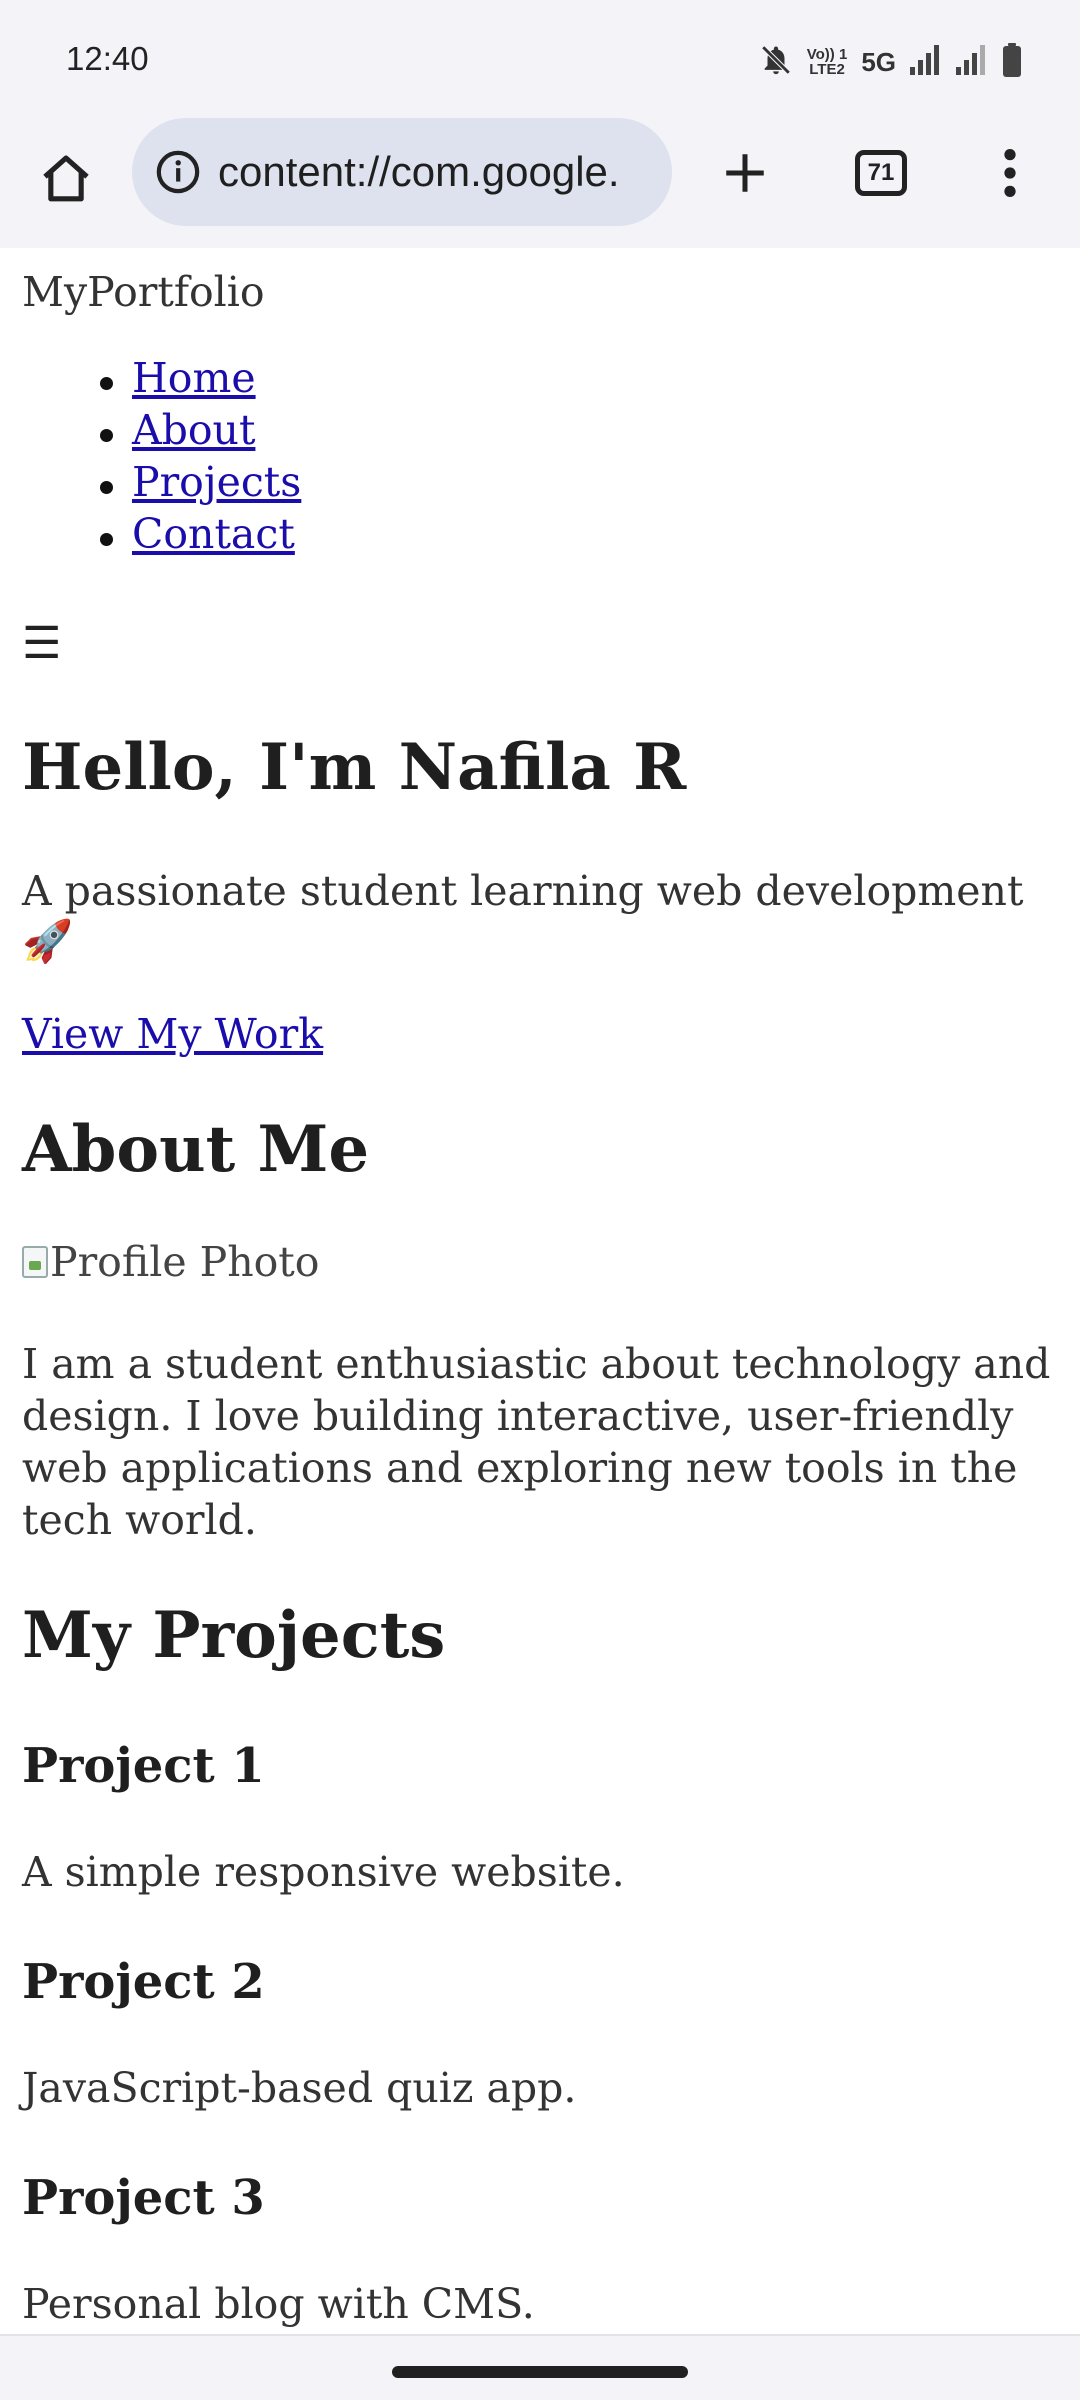 The width and height of the screenshot is (1080, 2400). Describe the element at coordinates (143, 1766) in the screenshot. I see `project-title: Project 1` at that location.